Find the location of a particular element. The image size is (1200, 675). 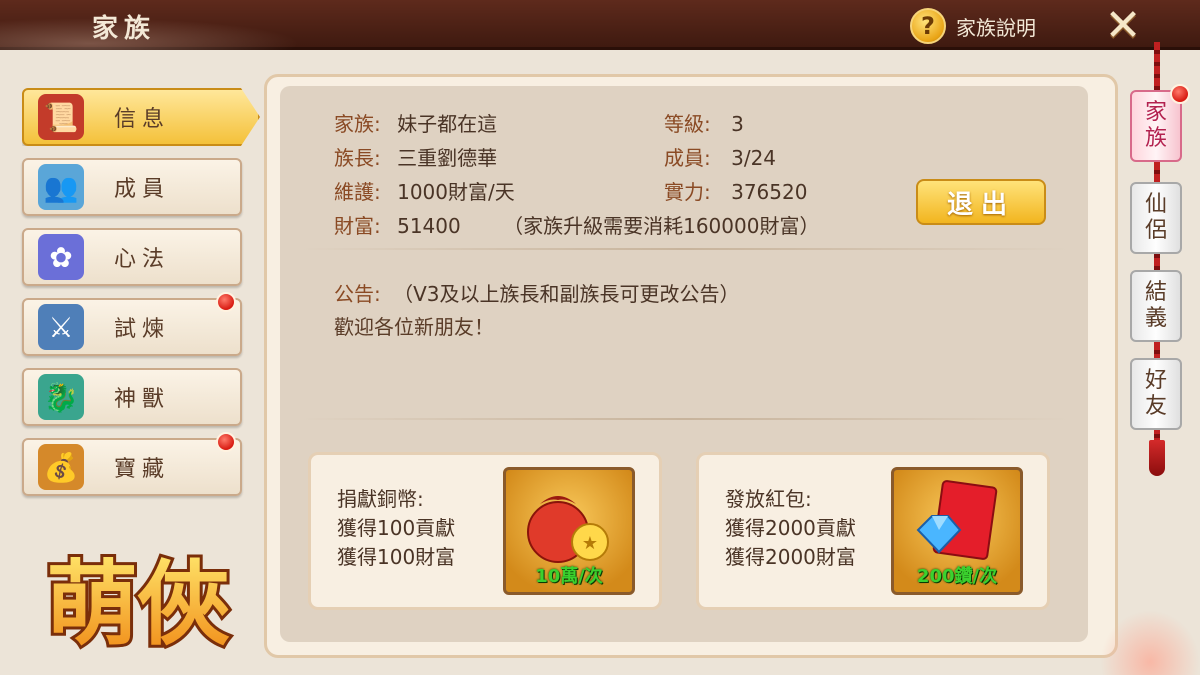

upgrade-note: （家族升級需要消耗160000財富） is located at coordinates (661, 226).